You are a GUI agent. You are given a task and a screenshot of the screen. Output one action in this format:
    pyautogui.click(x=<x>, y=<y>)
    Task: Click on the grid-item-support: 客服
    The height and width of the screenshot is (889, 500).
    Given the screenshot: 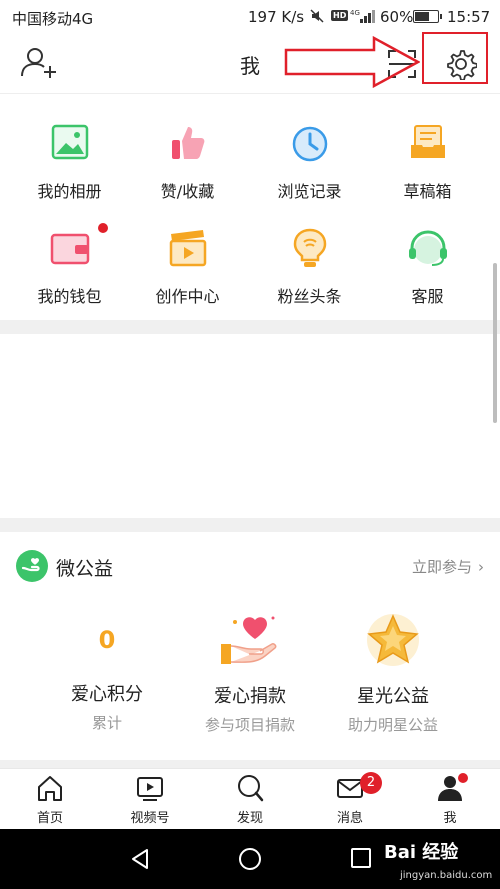 What is the action you would take?
    pyautogui.click(x=427, y=266)
    